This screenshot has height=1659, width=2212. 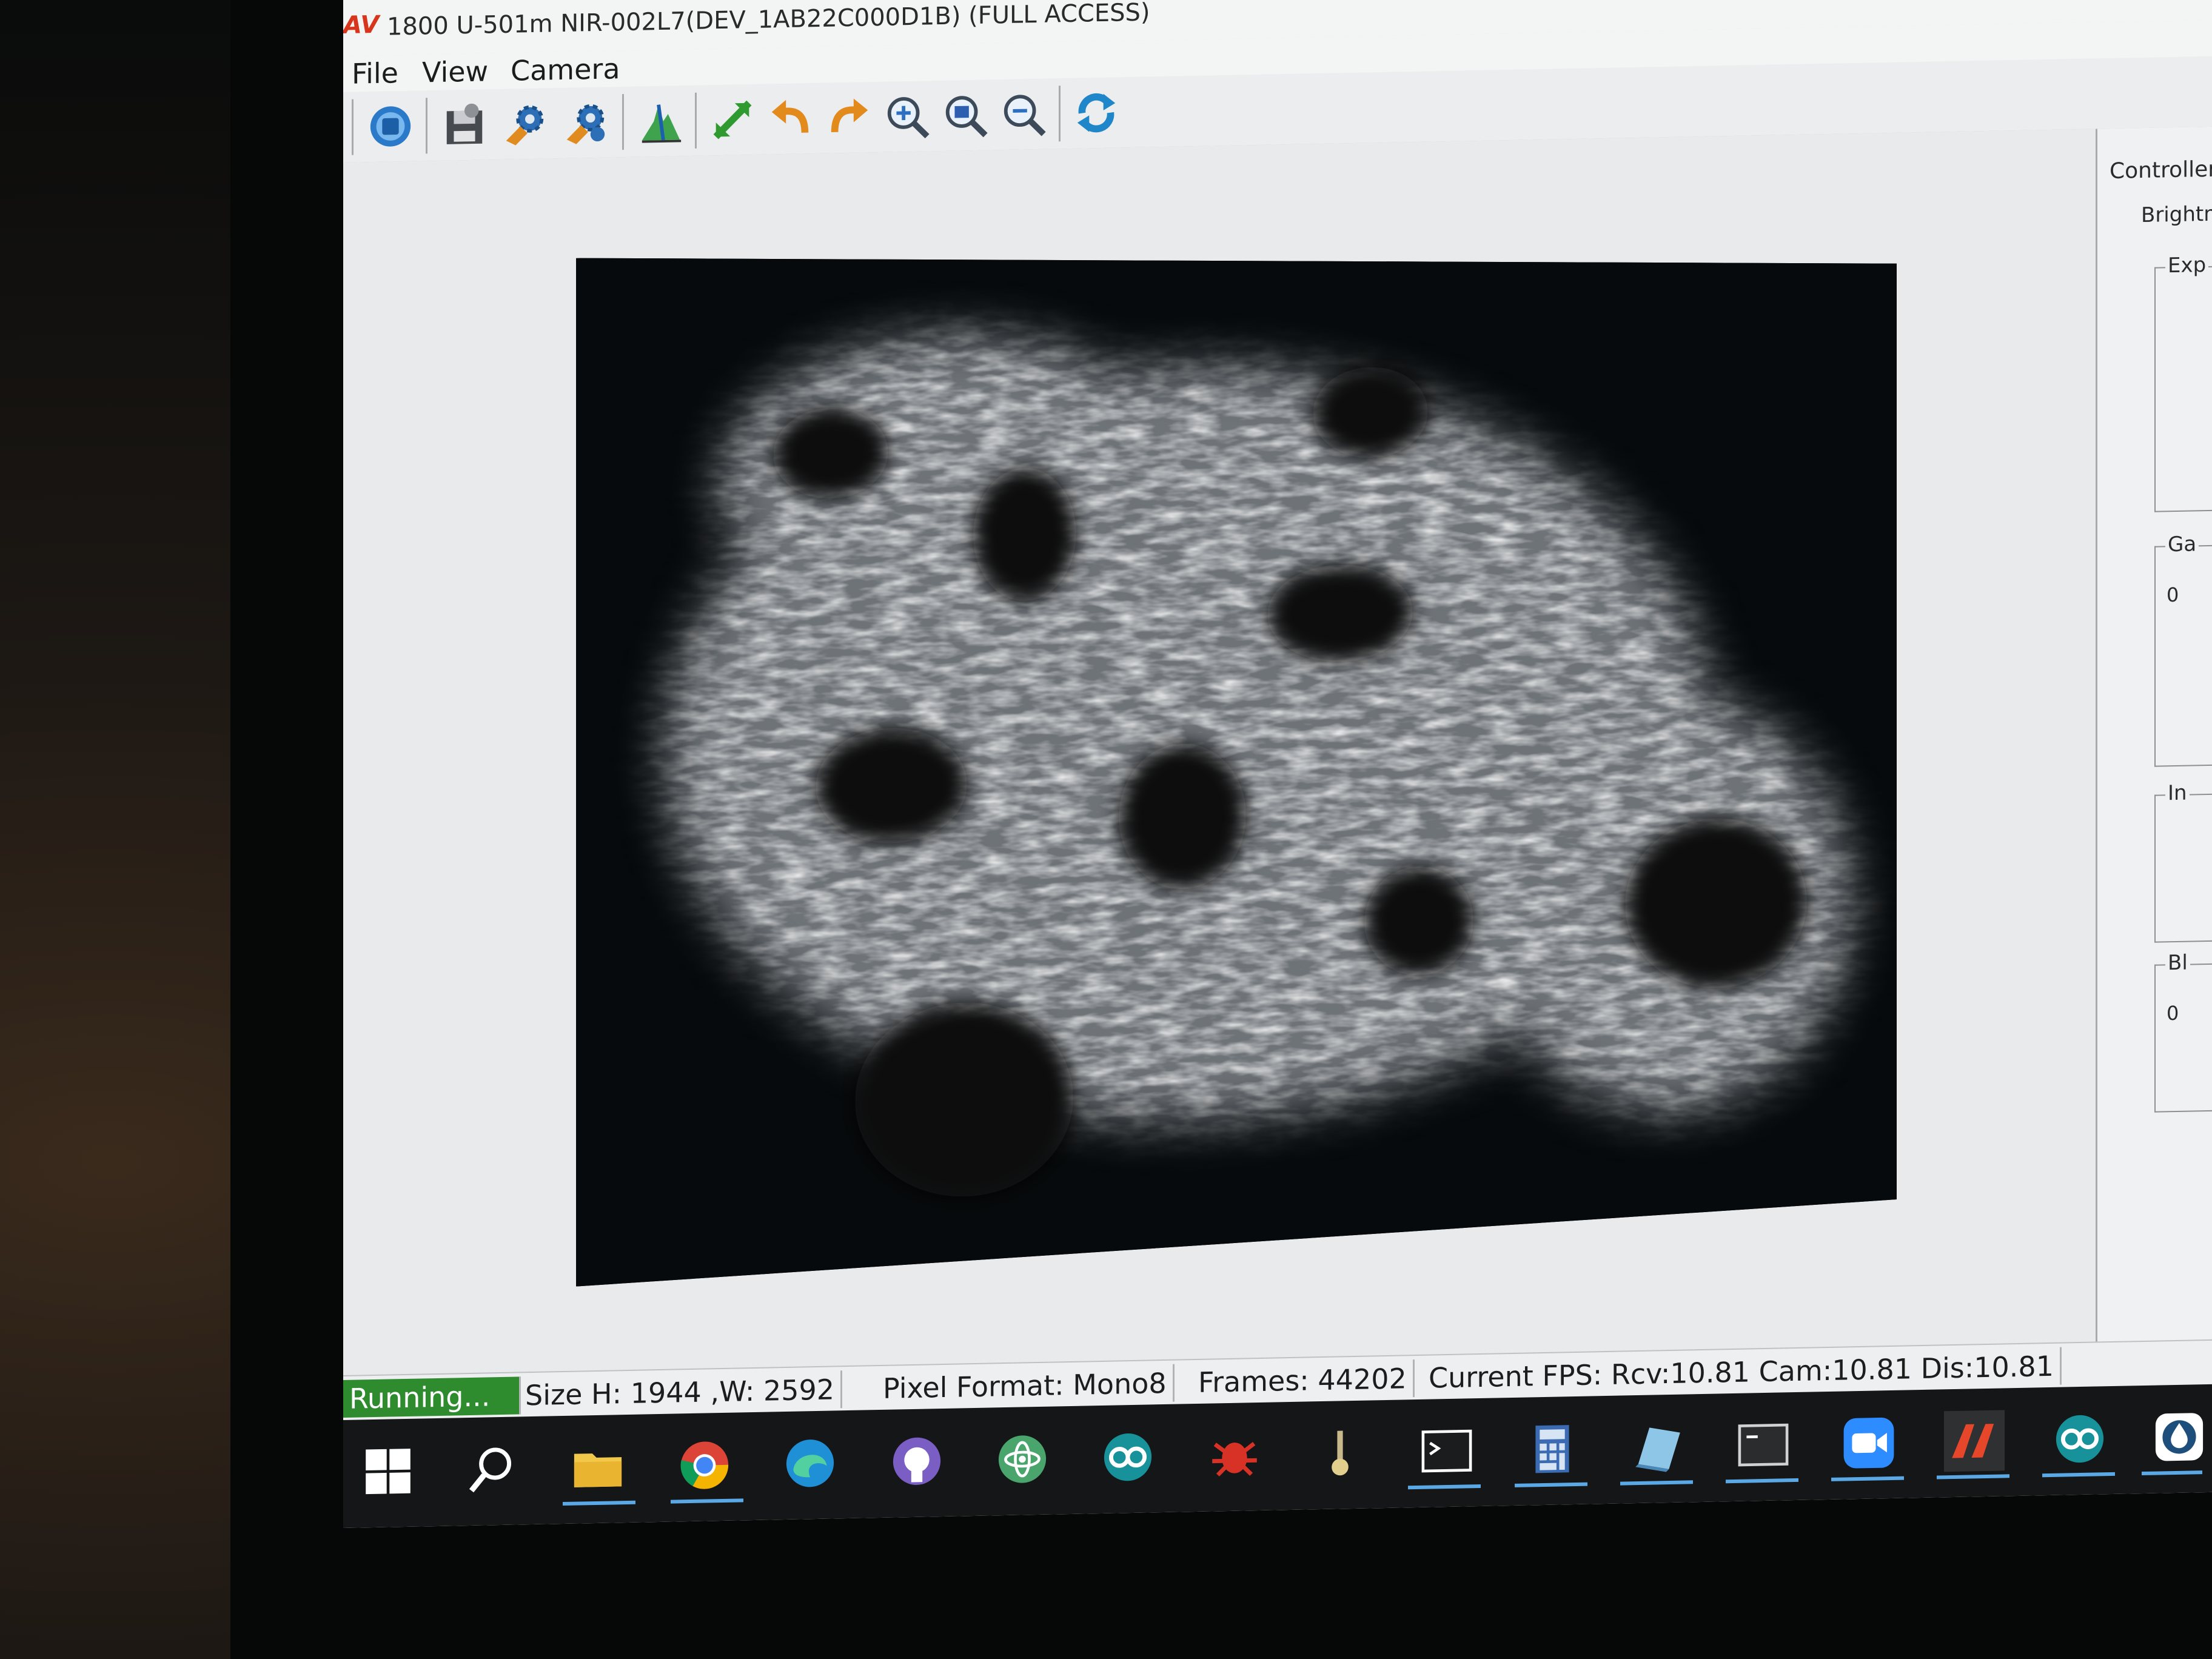 What do you see at coordinates (790, 116) in the screenshot?
I see `rotate-left-icon` at bounding box center [790, 116].